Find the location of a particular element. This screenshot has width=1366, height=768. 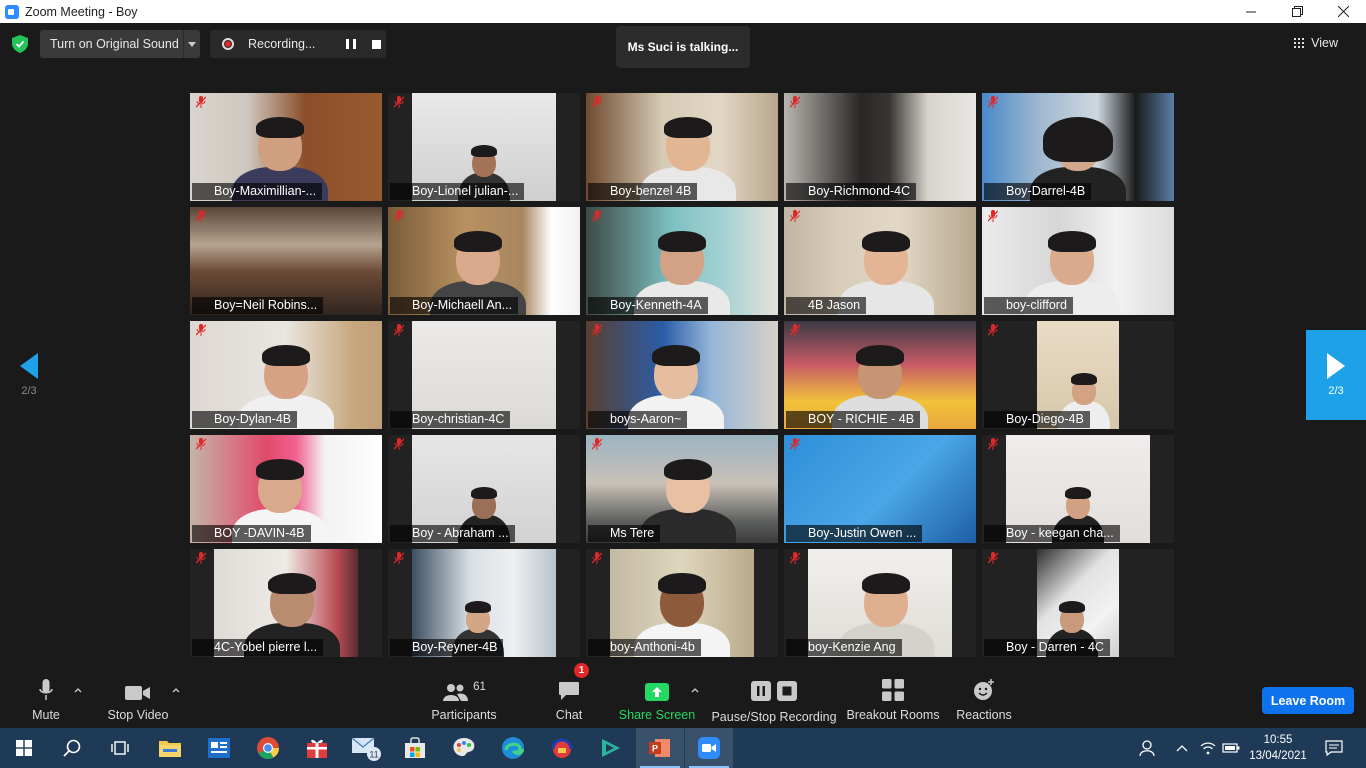

participant-name: Boy-Diego-4B is located at coordinates (1037, 419).